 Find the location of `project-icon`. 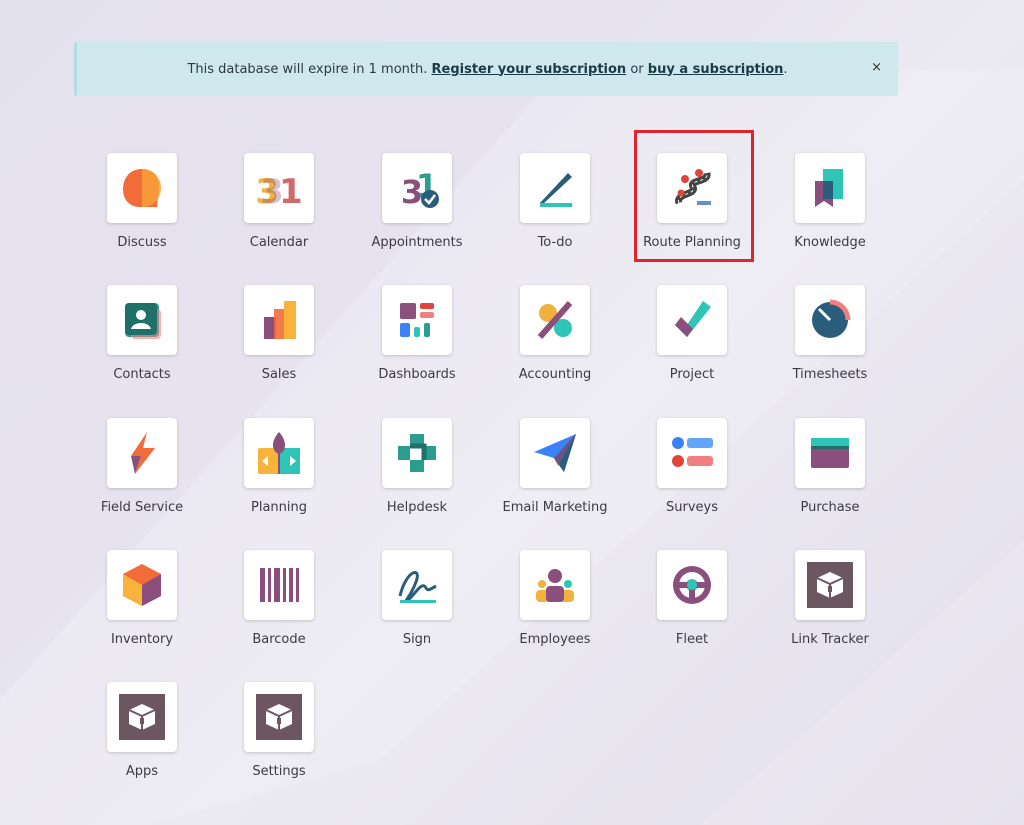

project-icon is located at coordinates (693, 319).